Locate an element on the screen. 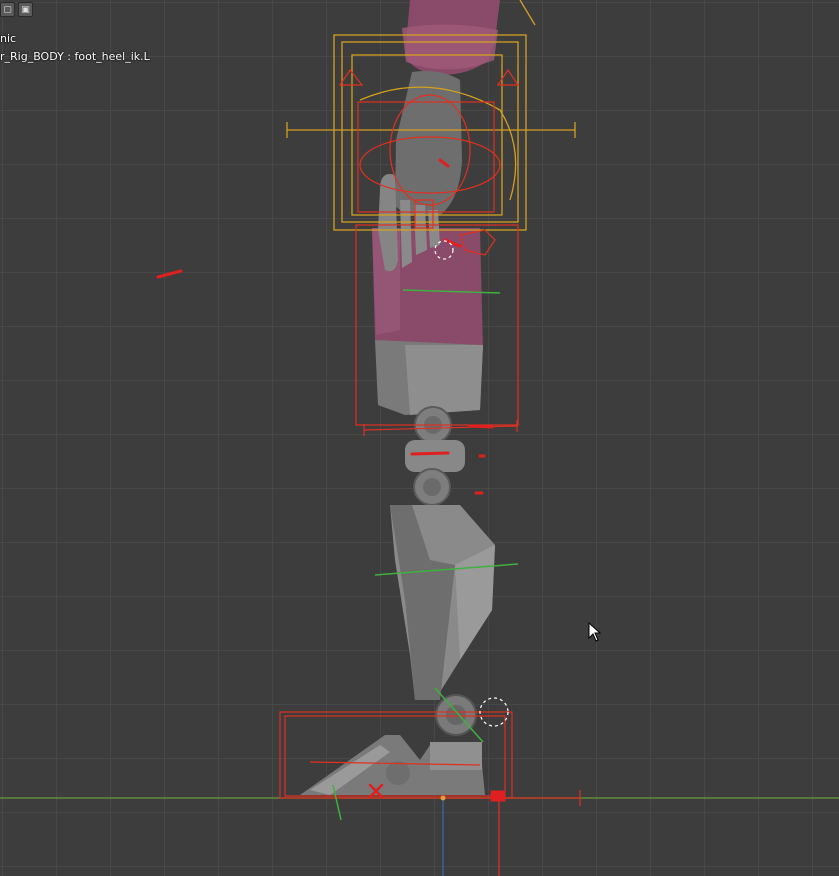  mouse-pointer-icon is located at coordinates (595, 632).